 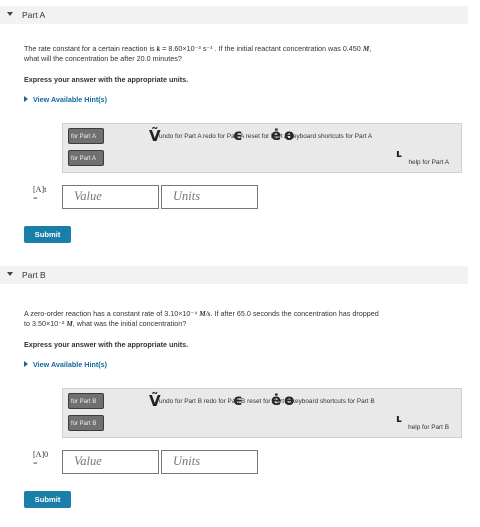 I want to click on part-b-symbol-button: for Part B, so click(x=86, y=423).